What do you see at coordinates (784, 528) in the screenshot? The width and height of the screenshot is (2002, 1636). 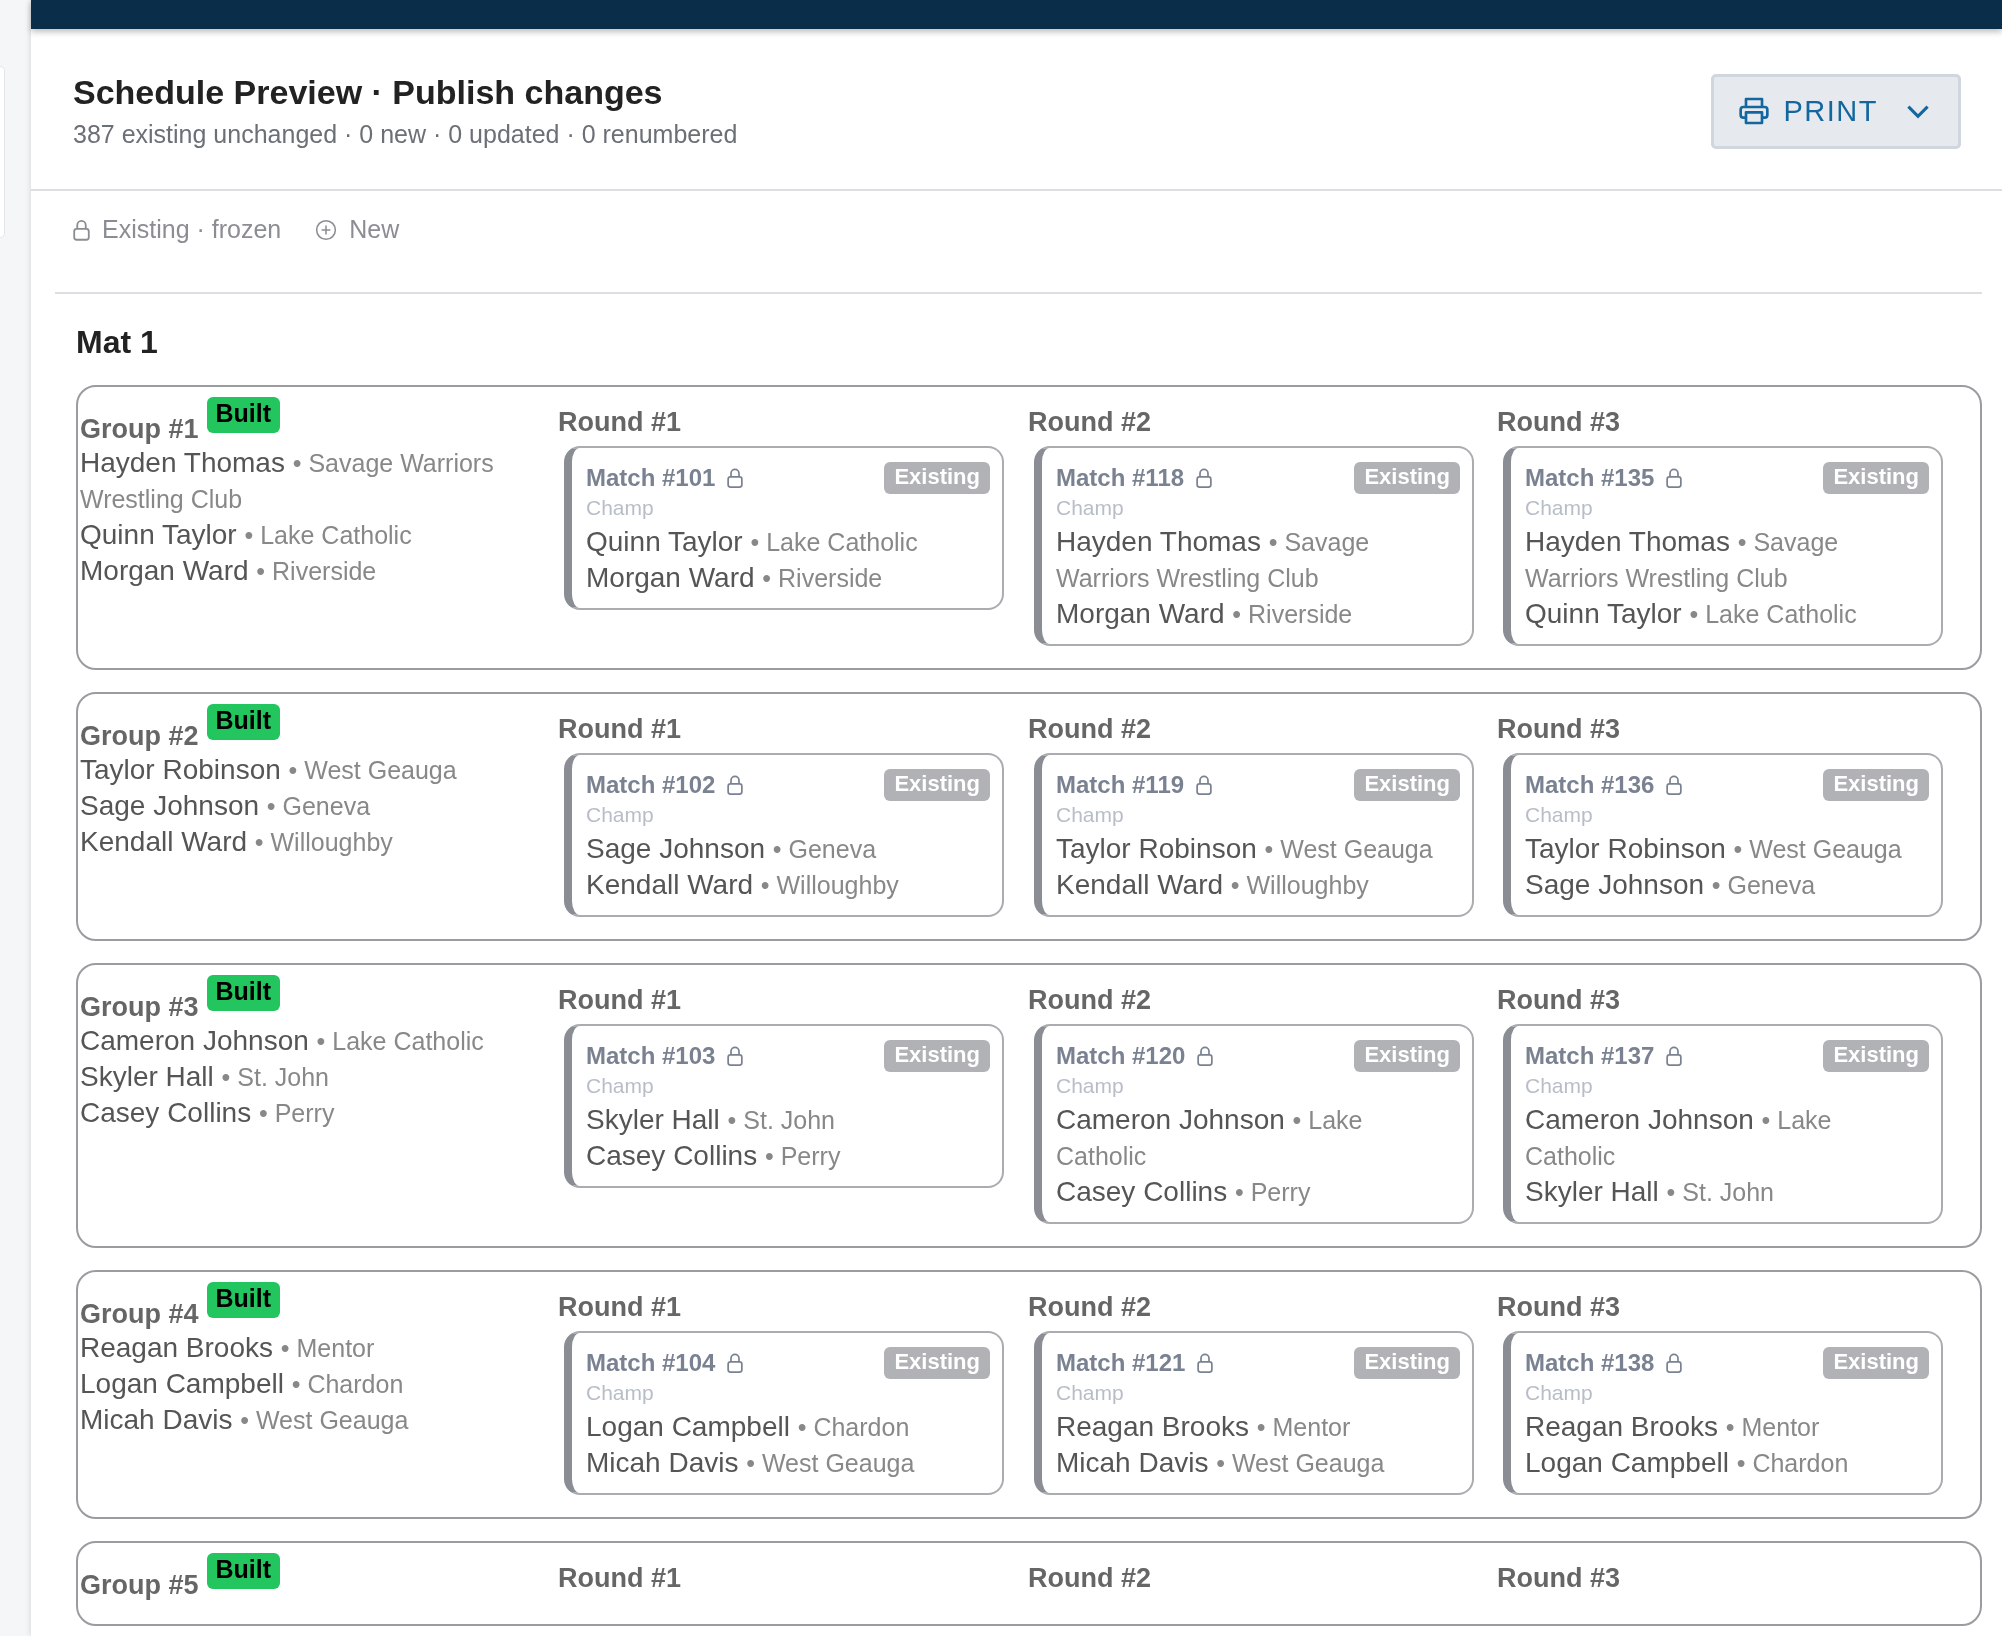 I see `match-card: Match #101 Existing Champ Quinn Taylor • Lake Catholic Morgan Ward • Riverside` at bounding box center [784, 528].